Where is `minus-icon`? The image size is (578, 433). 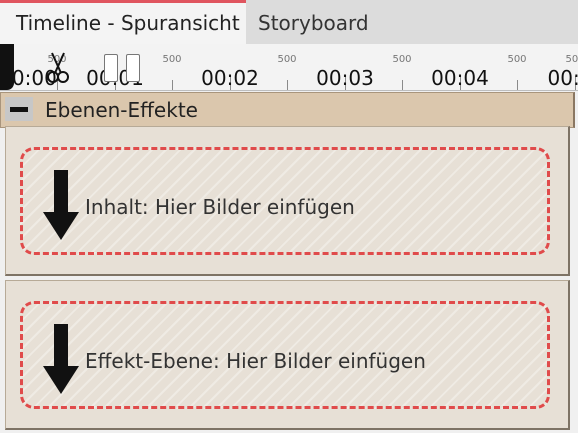
minus-icon is located at coordinates (19, 109).